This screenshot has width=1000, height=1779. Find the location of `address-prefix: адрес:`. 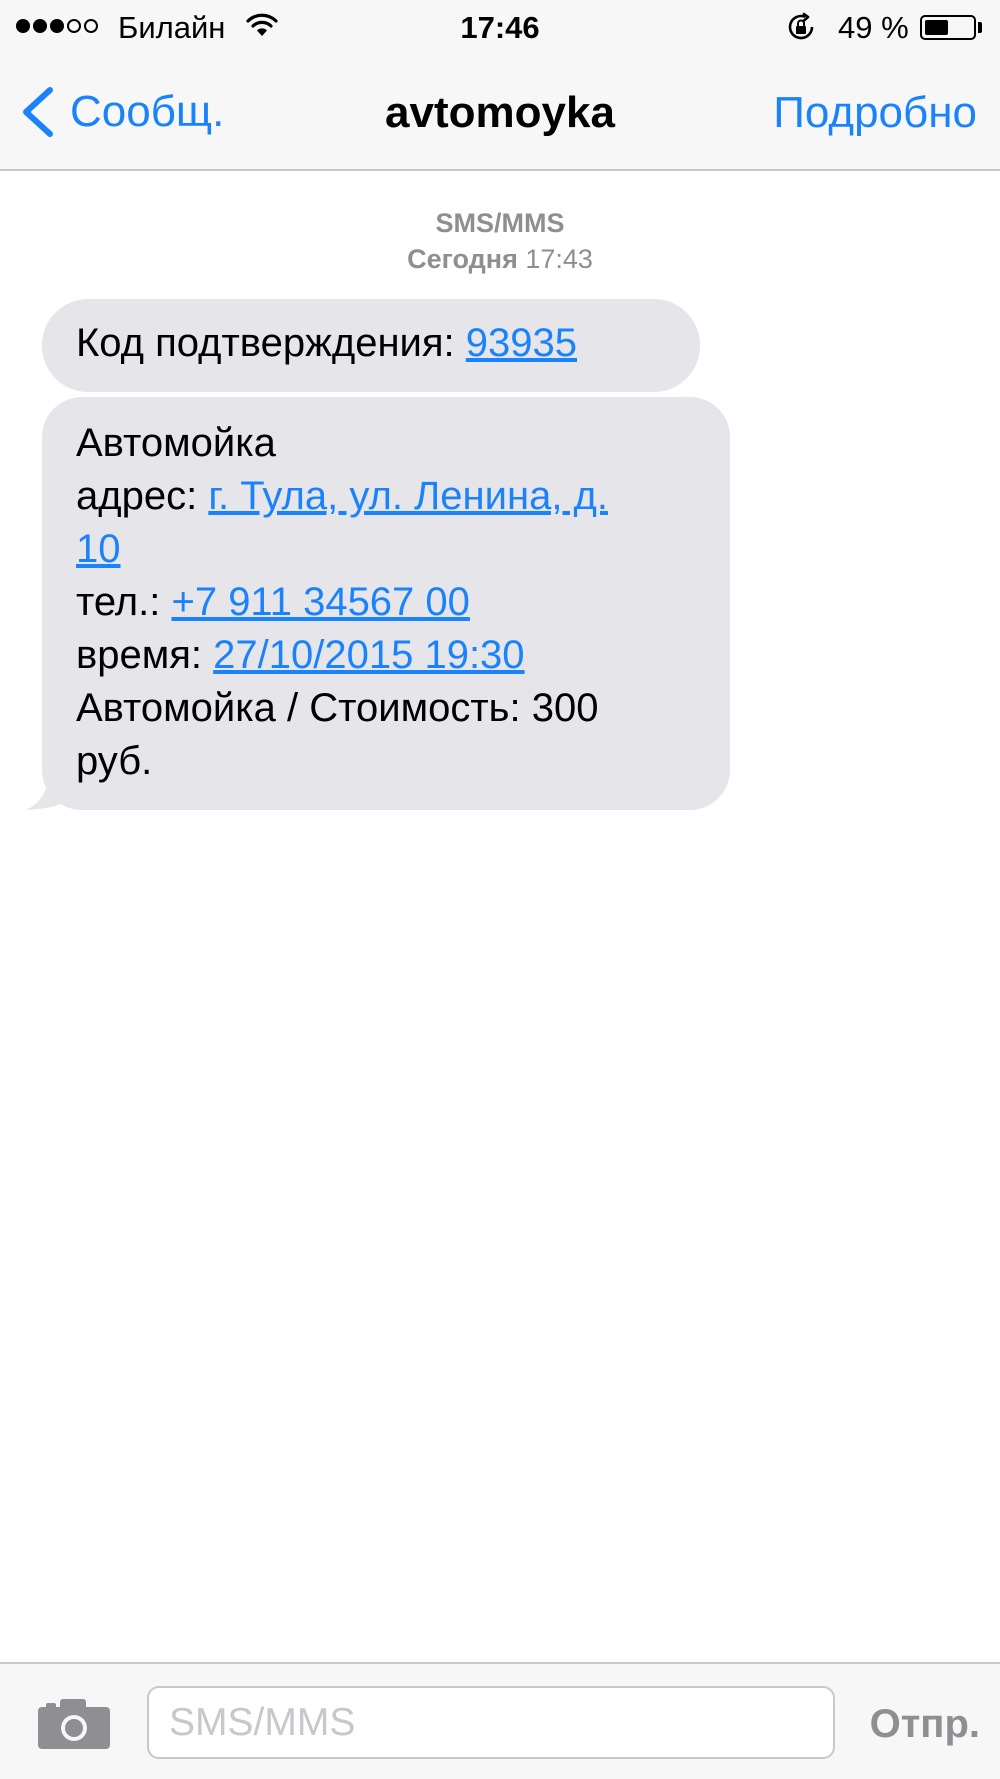

address-prefix: адрес: is located at coordinates (142, 496).